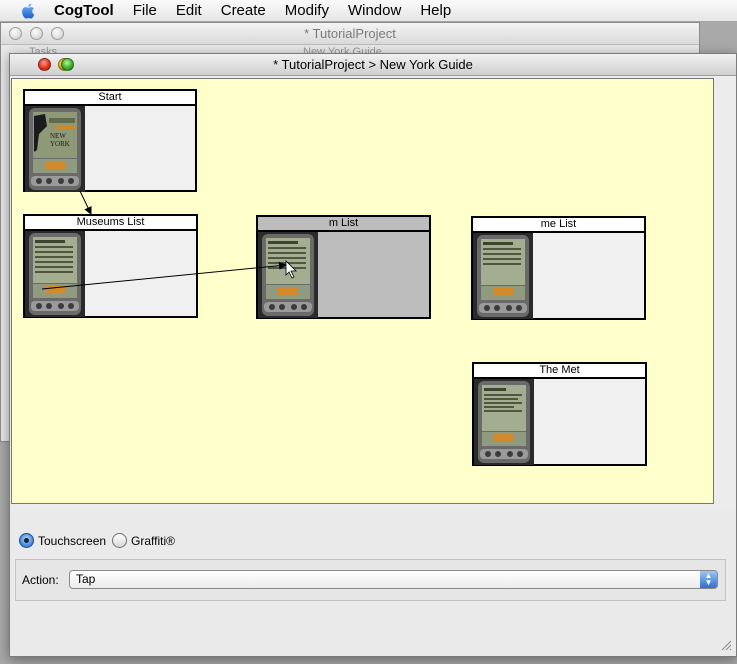 The height and width of the screenshot is (664, 737). What do you see at coordinates (435, 10) in the screenshot?
I see `menu-help: Help` at bounding box center [435, 10].